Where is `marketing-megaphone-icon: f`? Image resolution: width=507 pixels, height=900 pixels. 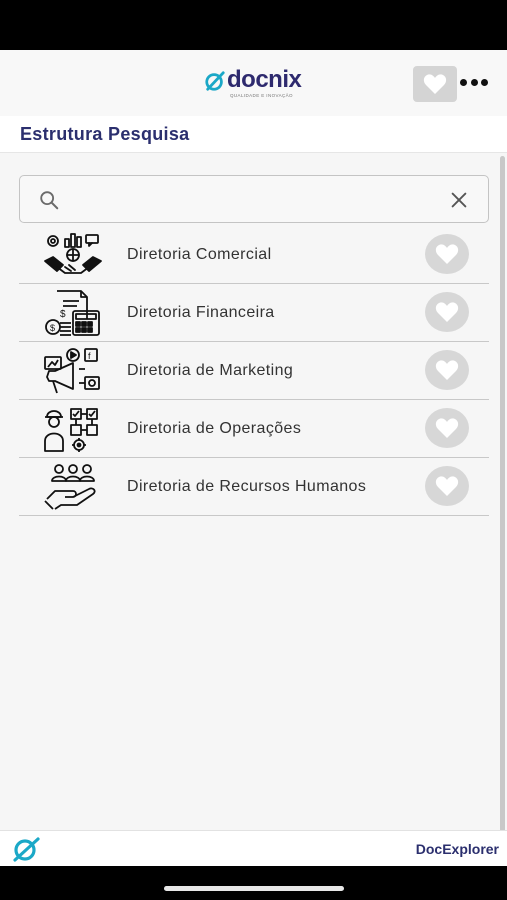 marketing-megaphone-icon: f is located at coordinates (72, 371).